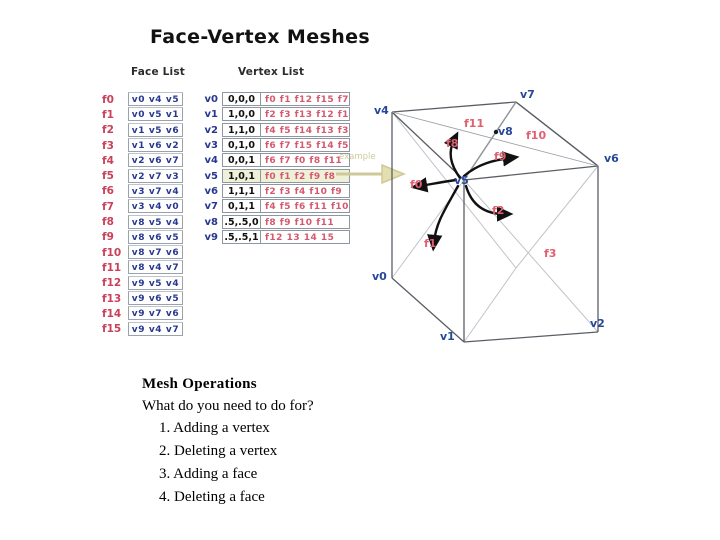 Image resolution: width=720 pixels, height=540 pixels. I want to click on face-id-label: f6, so click(108, 191).